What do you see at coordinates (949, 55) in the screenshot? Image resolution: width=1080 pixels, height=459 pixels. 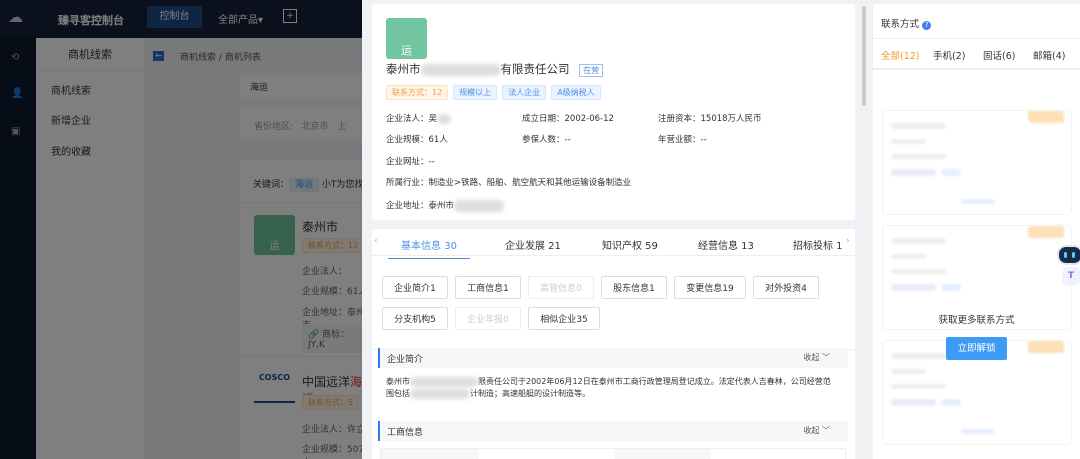 I see `tab-mobile: 手机(2)` at bounding box center [949, 55].